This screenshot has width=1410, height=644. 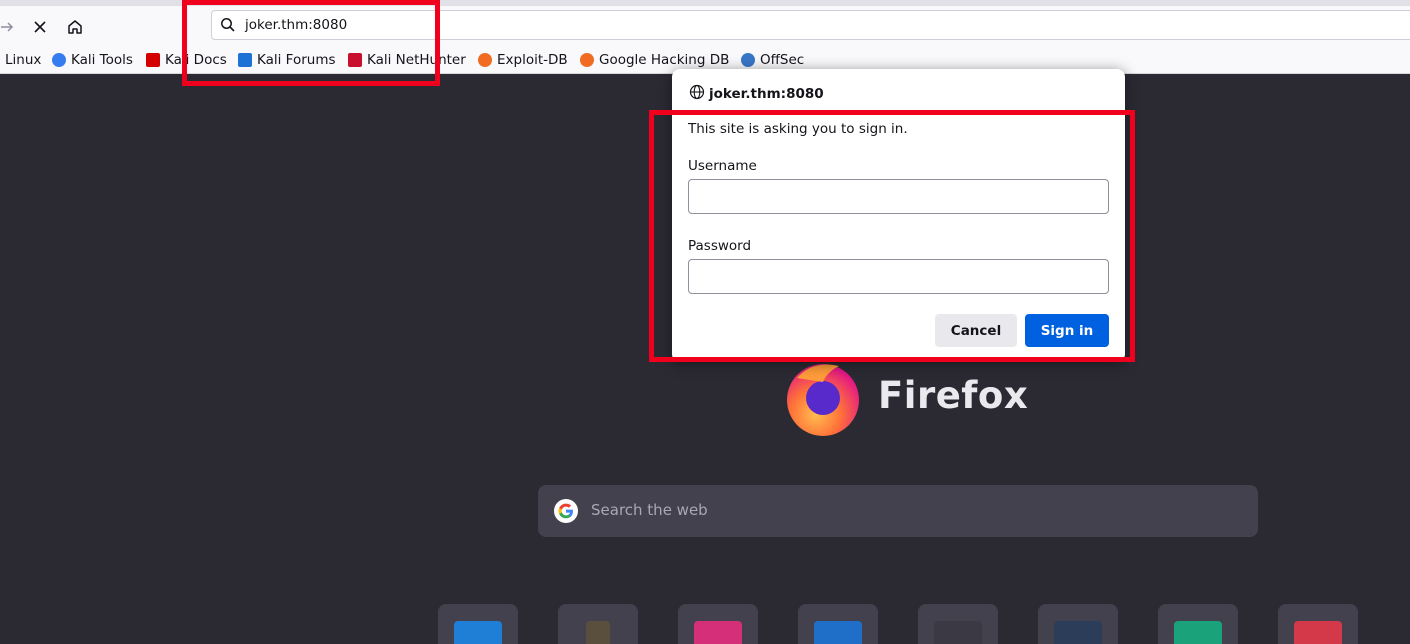 What do you see at coordinates (654, 60) in the screenshot?
I see `bookmark-google-hacking-db: Google Hacking DB` at bounding box center [654, 60].